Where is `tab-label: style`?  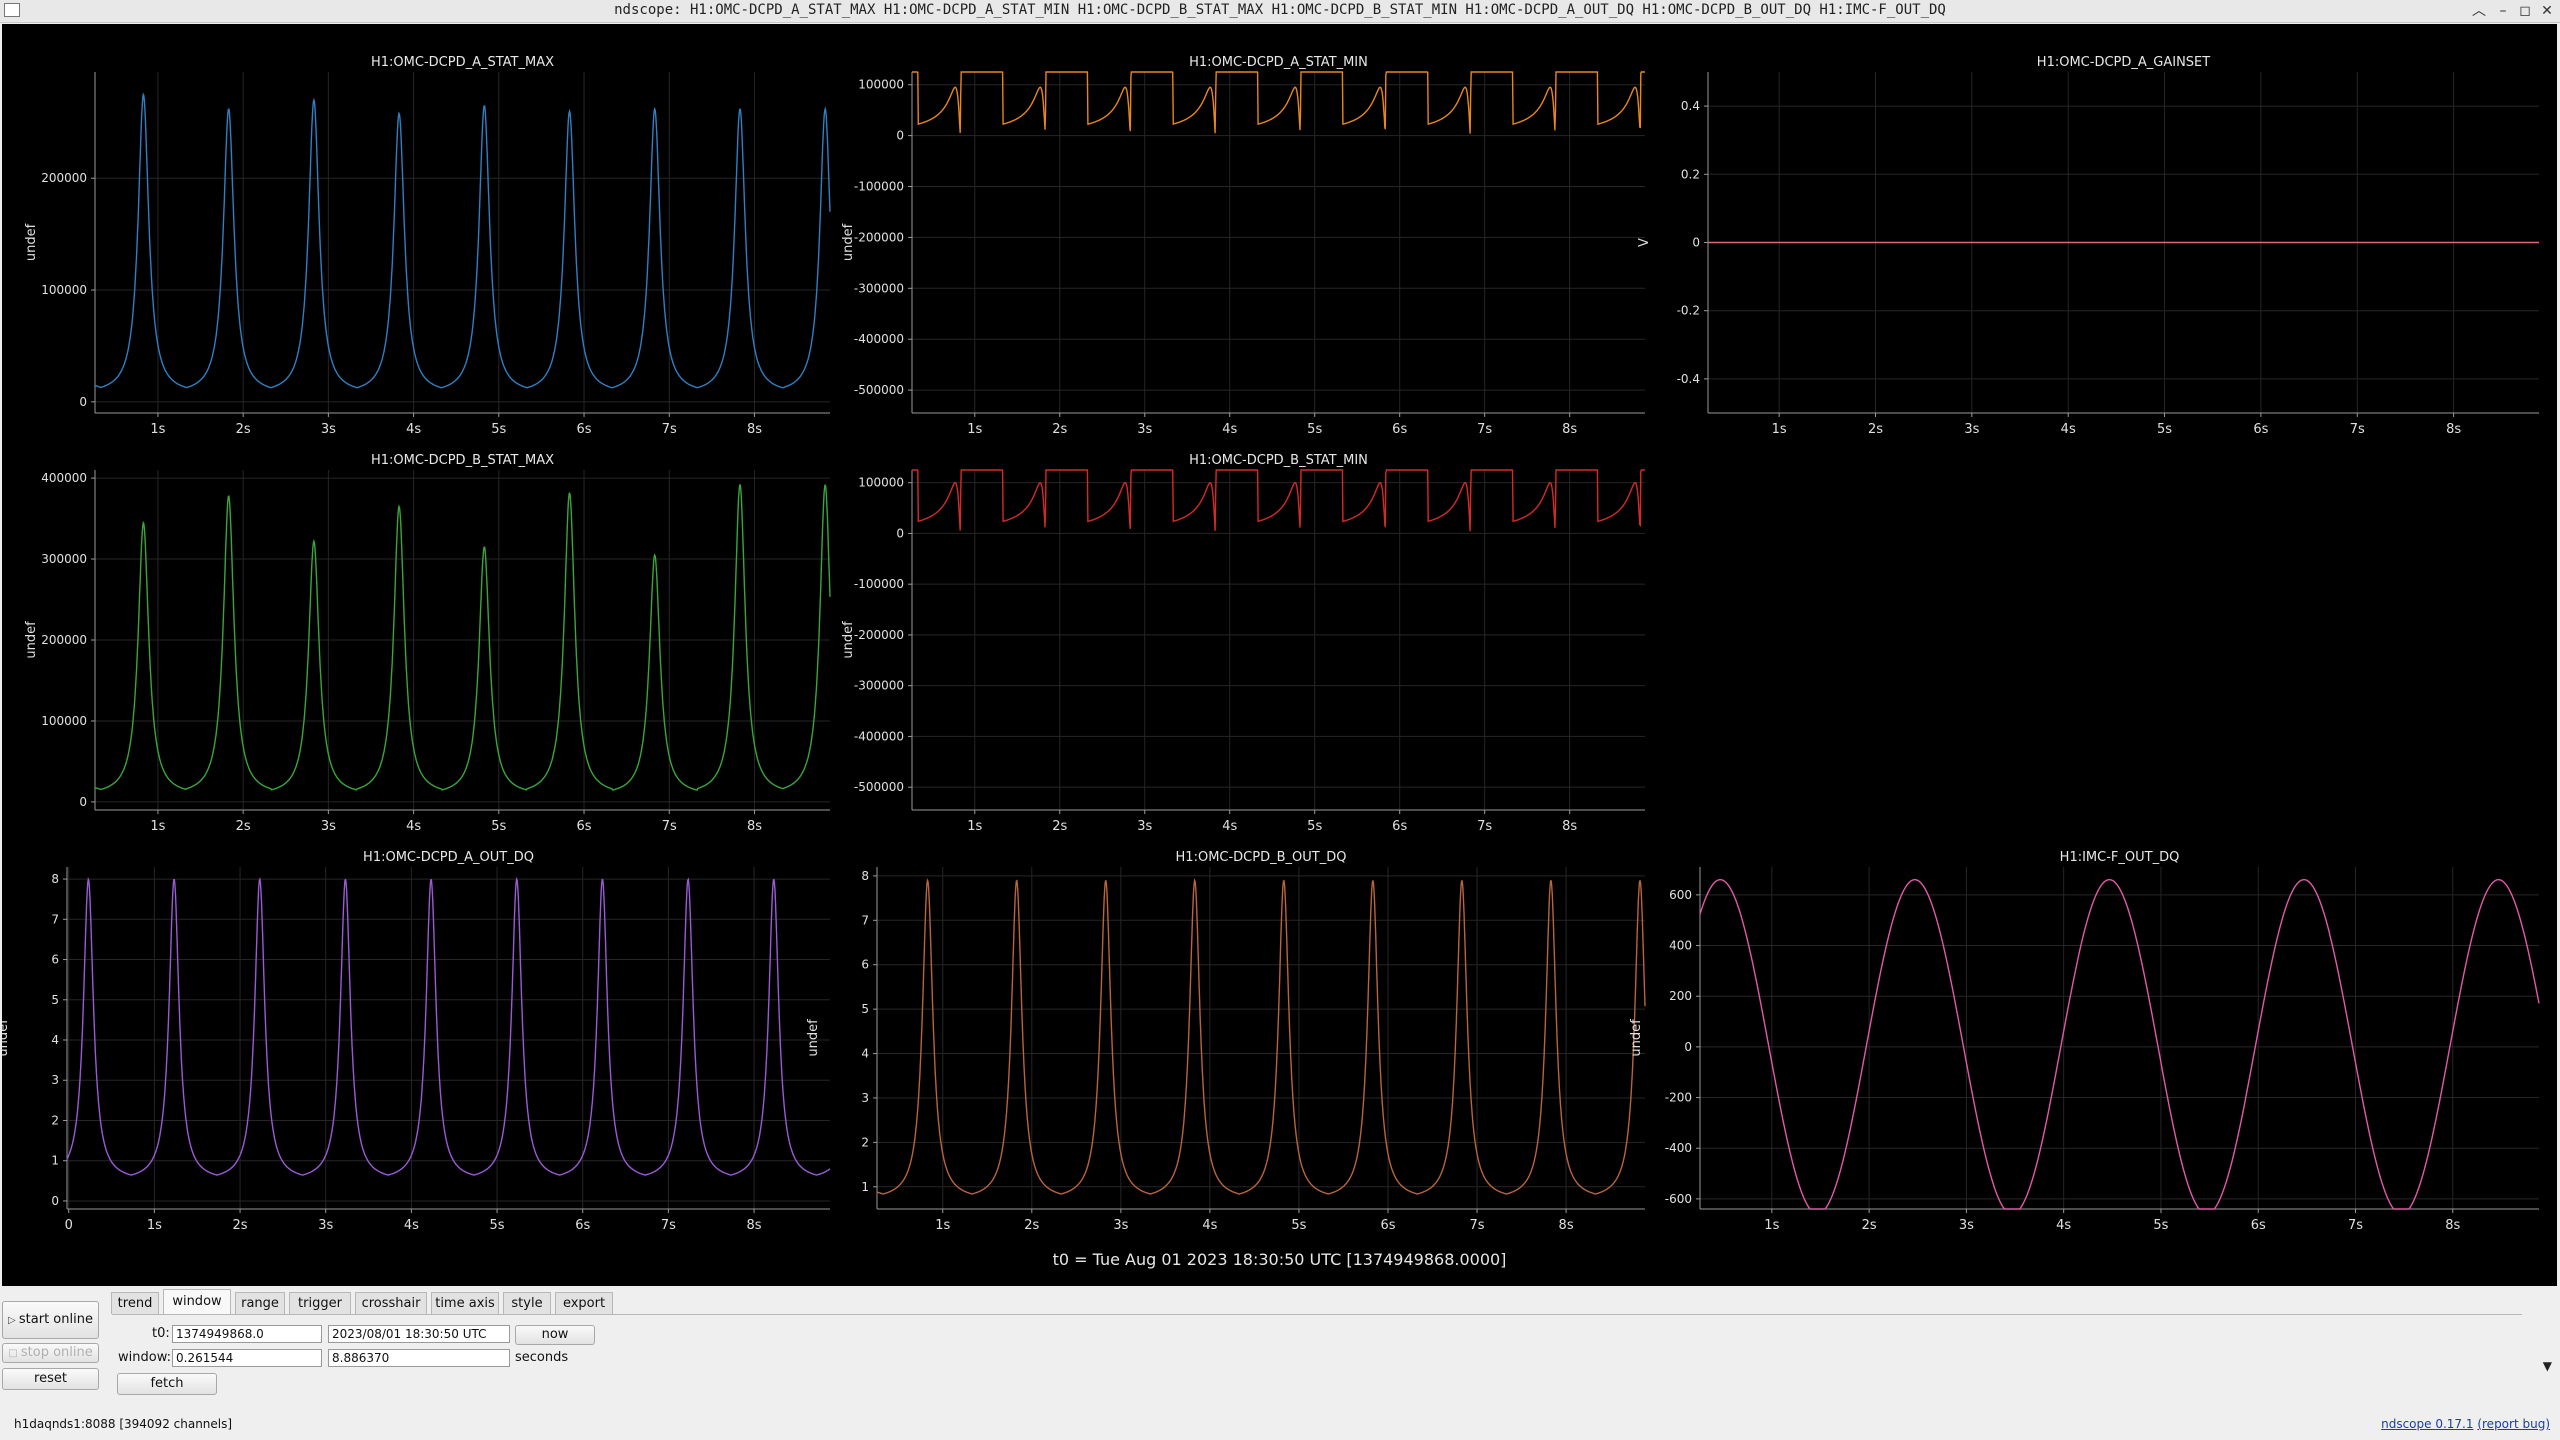
tab-label: style is located at coordinates (527, 1303).